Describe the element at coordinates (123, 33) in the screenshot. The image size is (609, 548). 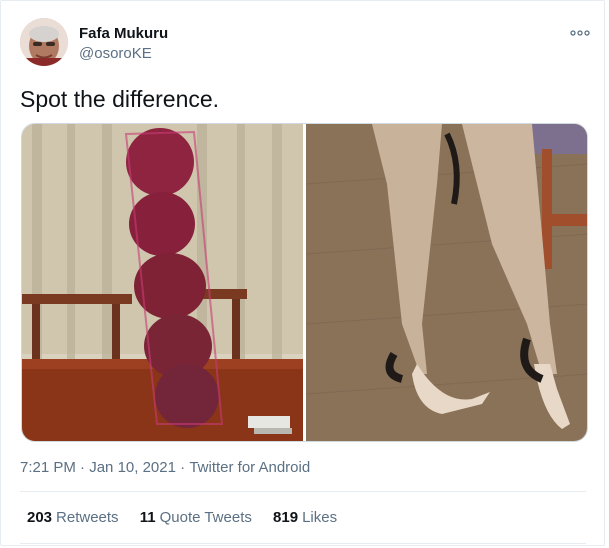
I see `author-name: Fafa Mukuru` at that location.